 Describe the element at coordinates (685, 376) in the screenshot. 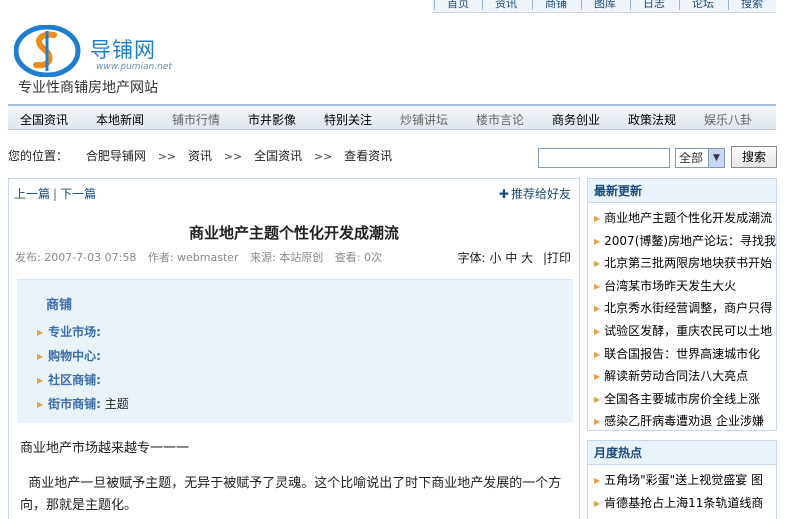

I see `list-item: ▶ 解读新劳动合同法八大亮点` at that location.